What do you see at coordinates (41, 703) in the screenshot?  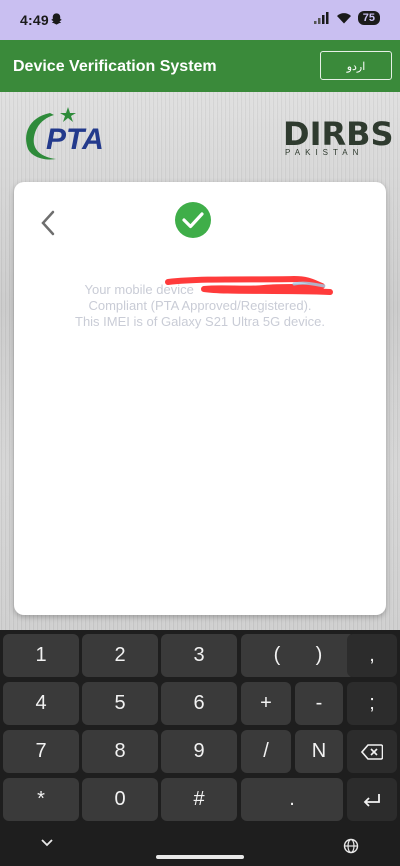 I see `key-4: 4` at bounding box center [41, 703].